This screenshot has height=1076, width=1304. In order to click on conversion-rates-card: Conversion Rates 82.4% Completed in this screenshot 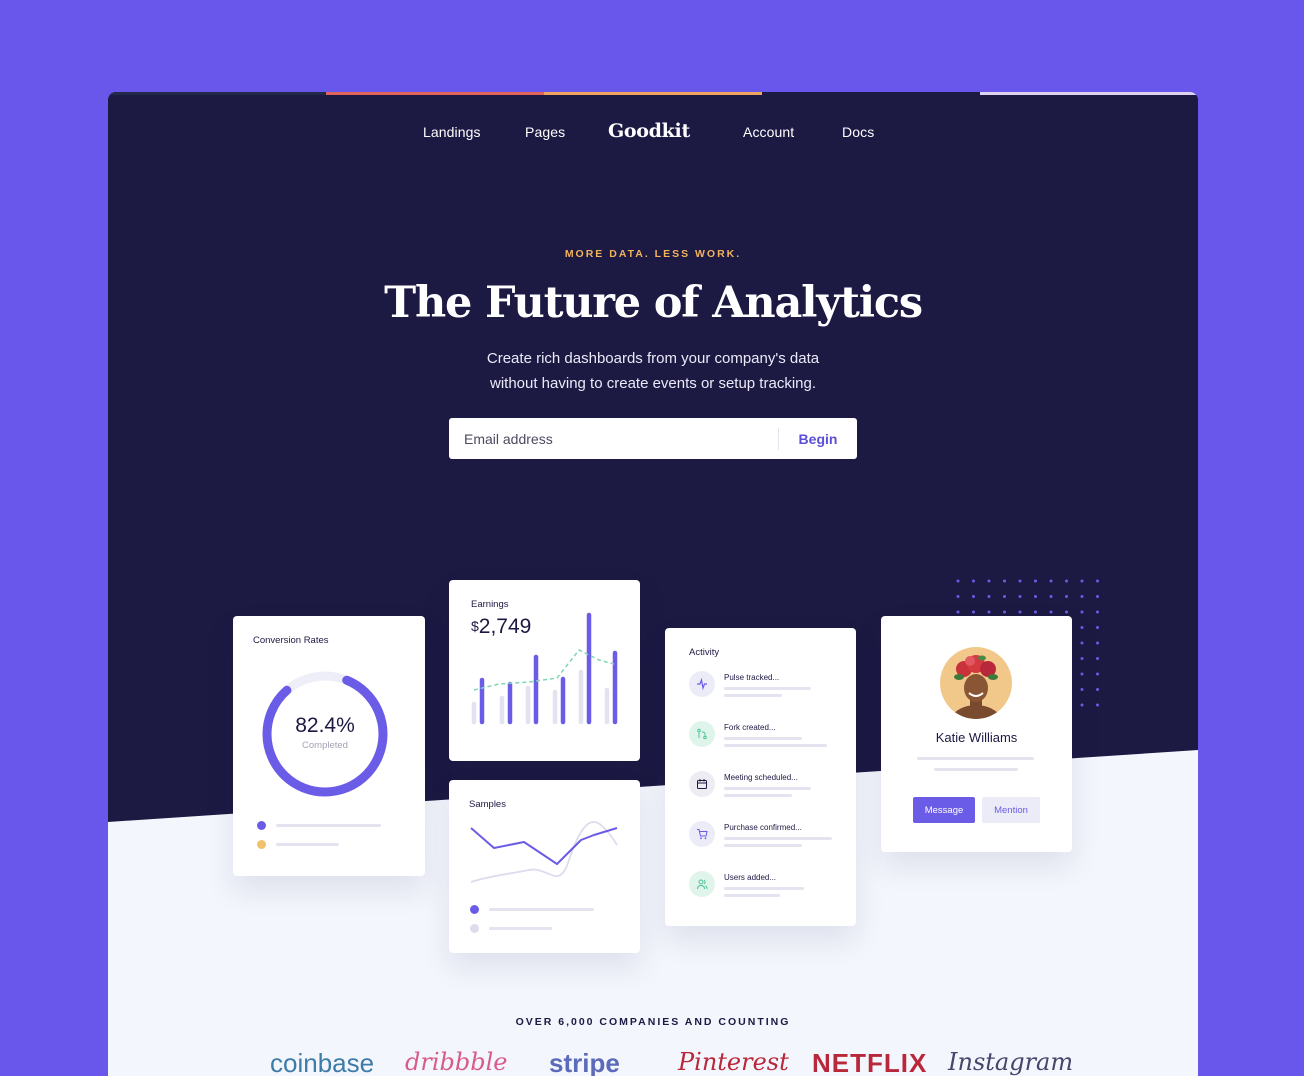, I will do `click(329, 746)`.